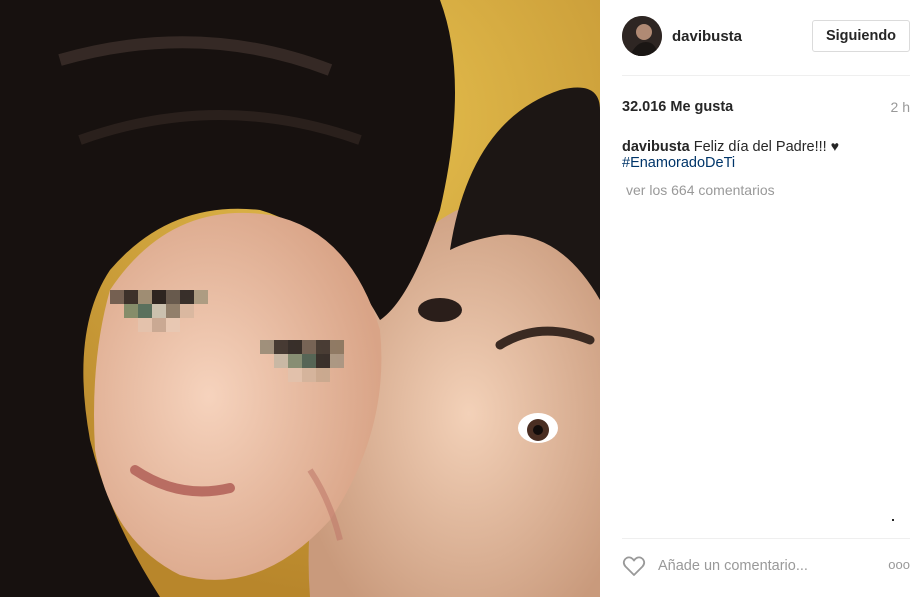  I want to click on header-divider, so click(766, 75).